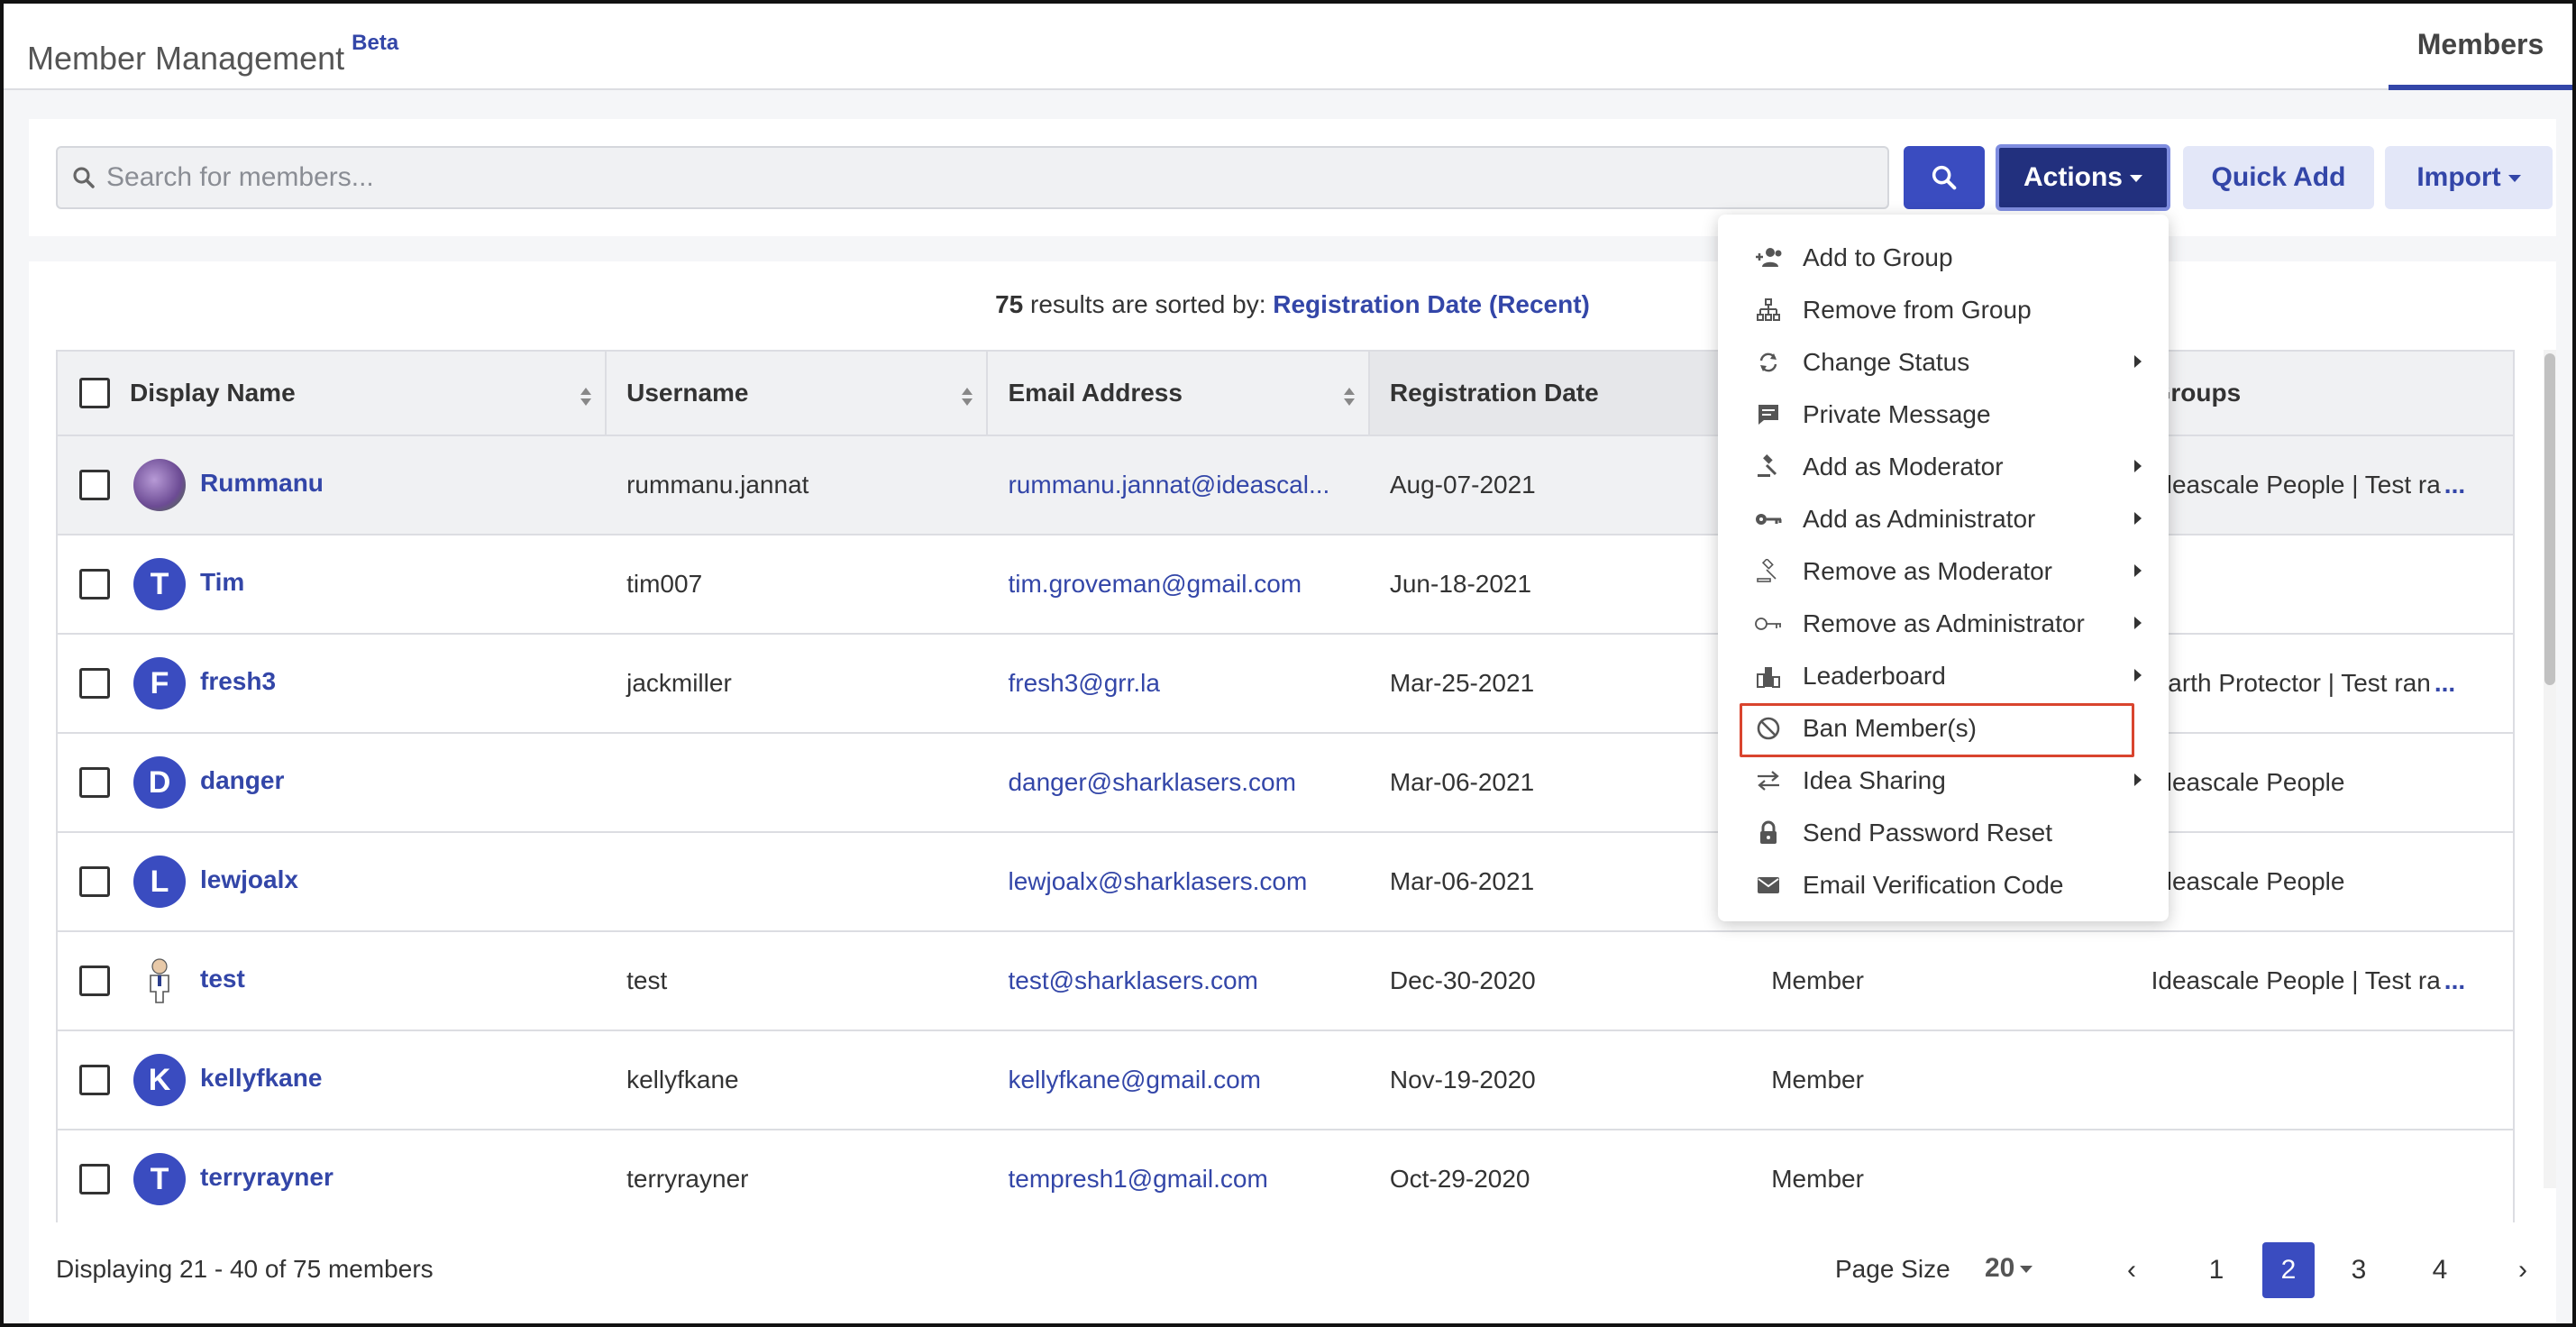  I want to click on menu-item-change-status: Change Status, so click(1943, 361).